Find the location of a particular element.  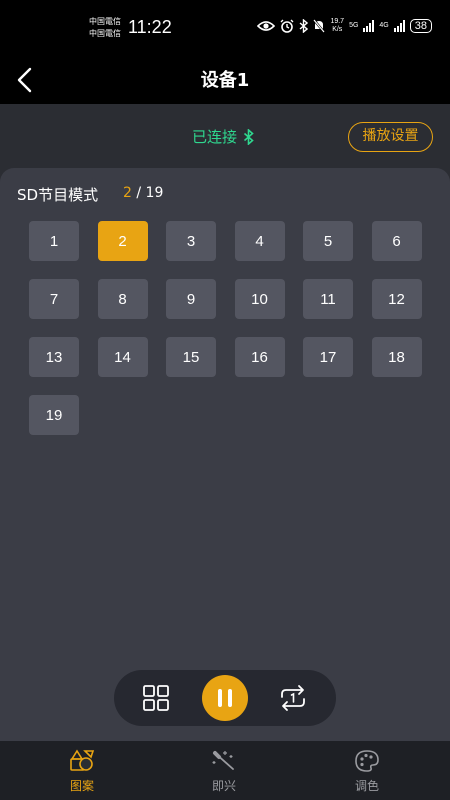

program-button: 19 is located at coordinates (54, 415).